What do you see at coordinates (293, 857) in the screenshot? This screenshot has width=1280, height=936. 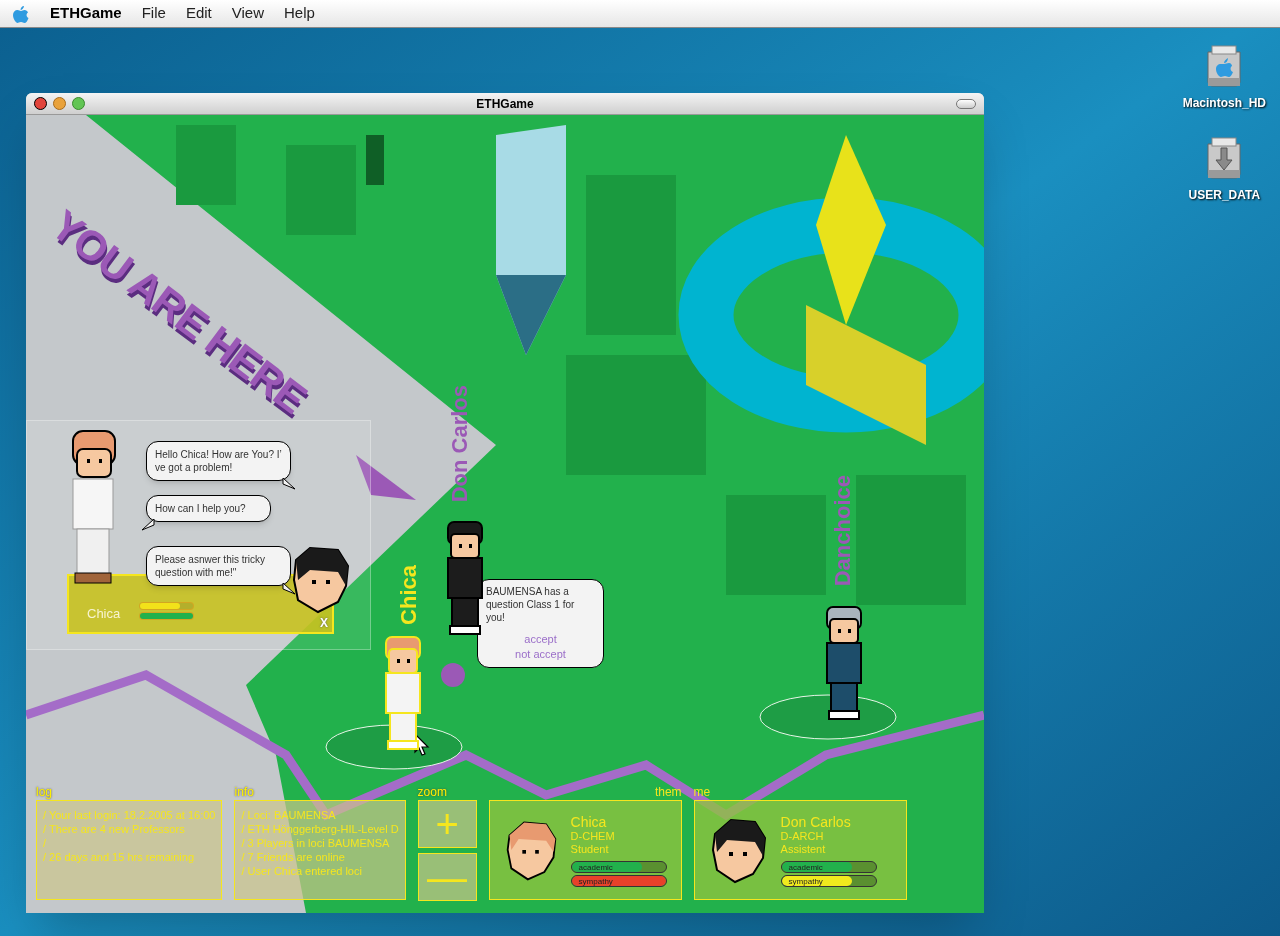 I see `log-line: / 7 Friends are online` at bounding box center [293, 857].